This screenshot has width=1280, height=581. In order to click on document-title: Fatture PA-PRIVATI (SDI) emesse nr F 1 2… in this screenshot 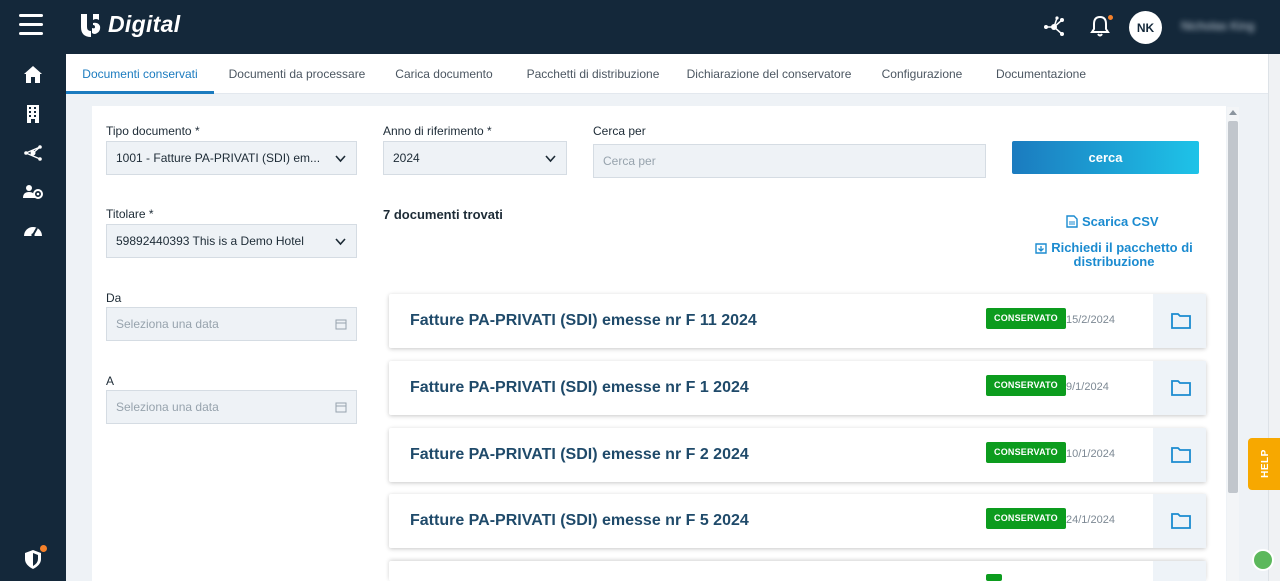, I will do `click(579, 388)`.